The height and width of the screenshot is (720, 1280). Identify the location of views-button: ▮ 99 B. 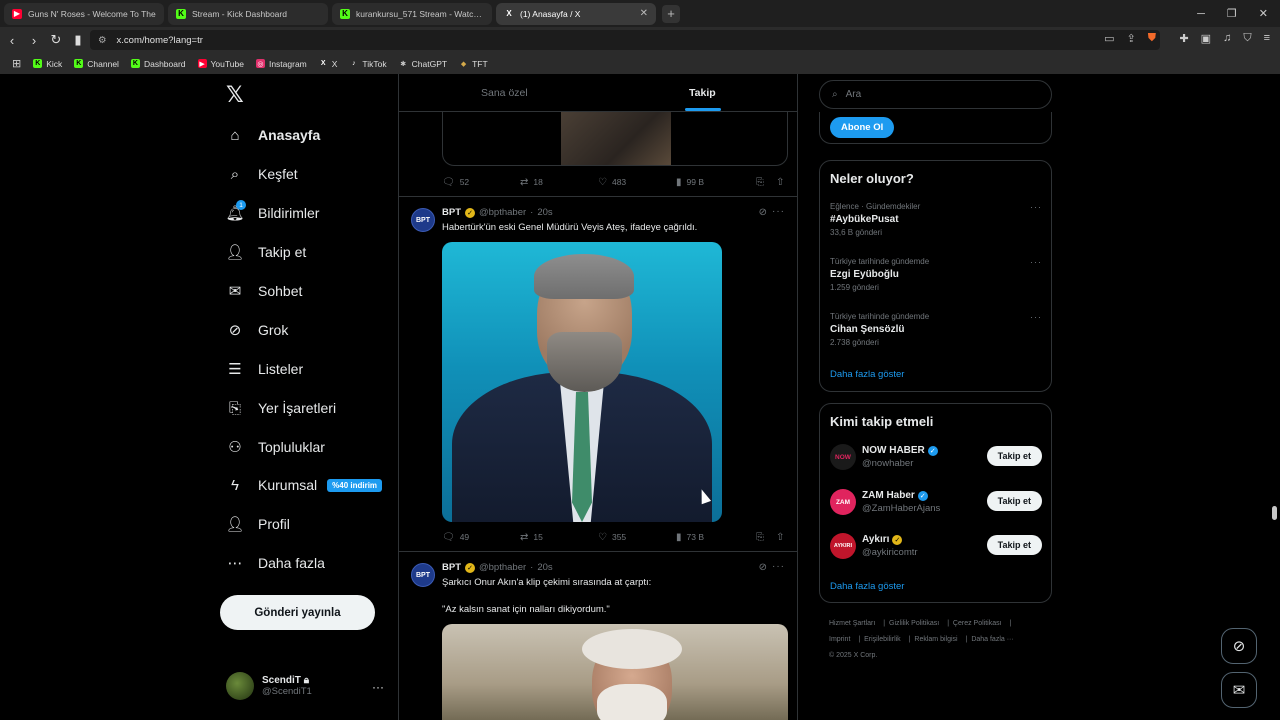
(716, 182).